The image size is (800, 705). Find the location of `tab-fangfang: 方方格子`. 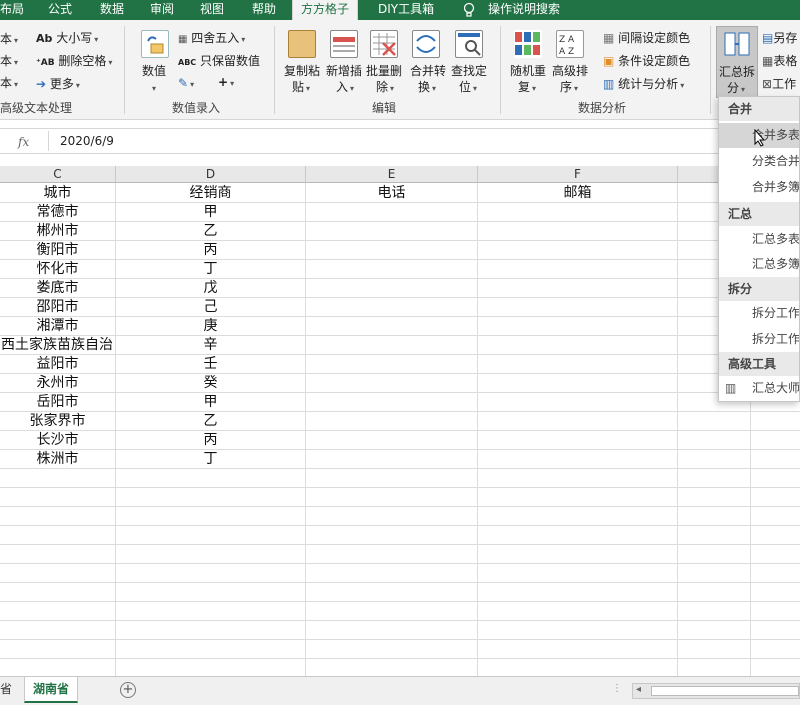

tab-fangfang: 方方格子 is located at coordinates (325, 10).